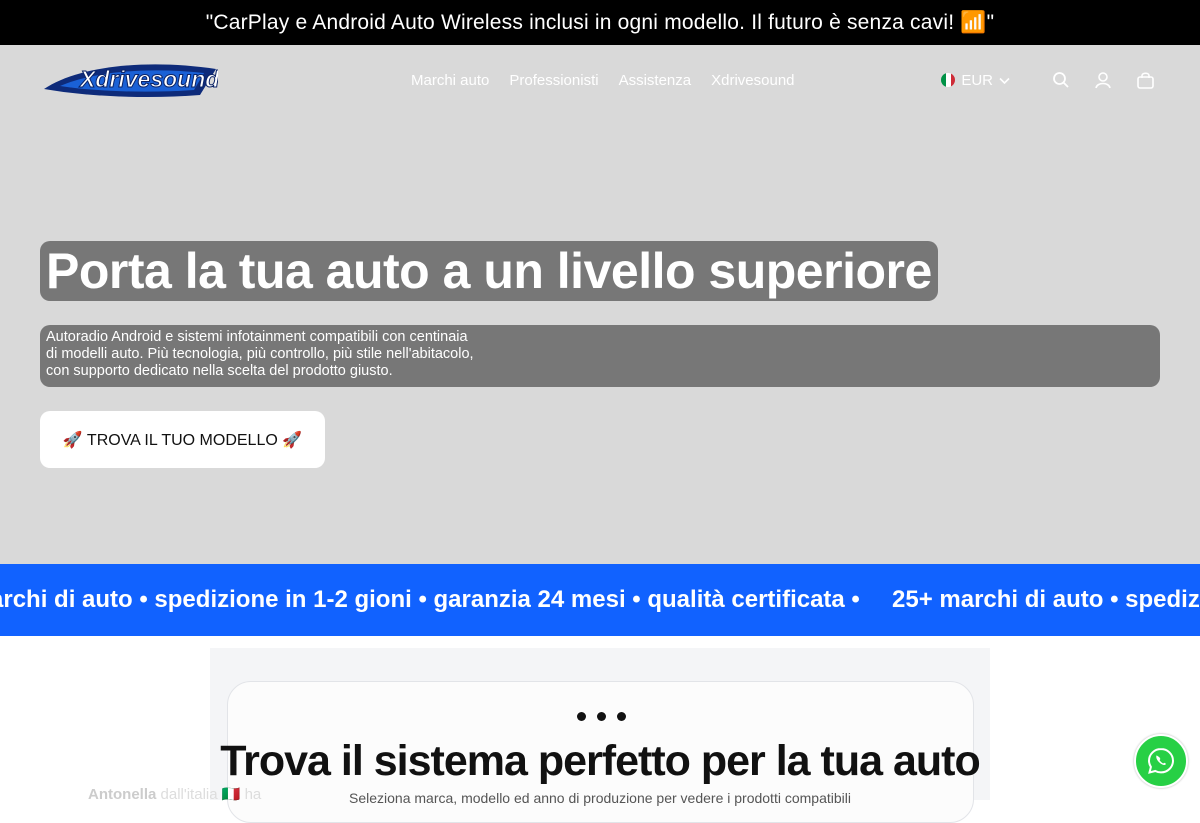 The height and width of the screenshot is (823, 1200). Describe the element at coordinates (655, 80) in the screenshot. I see `nav-assistenza: Assistenza` at that location.